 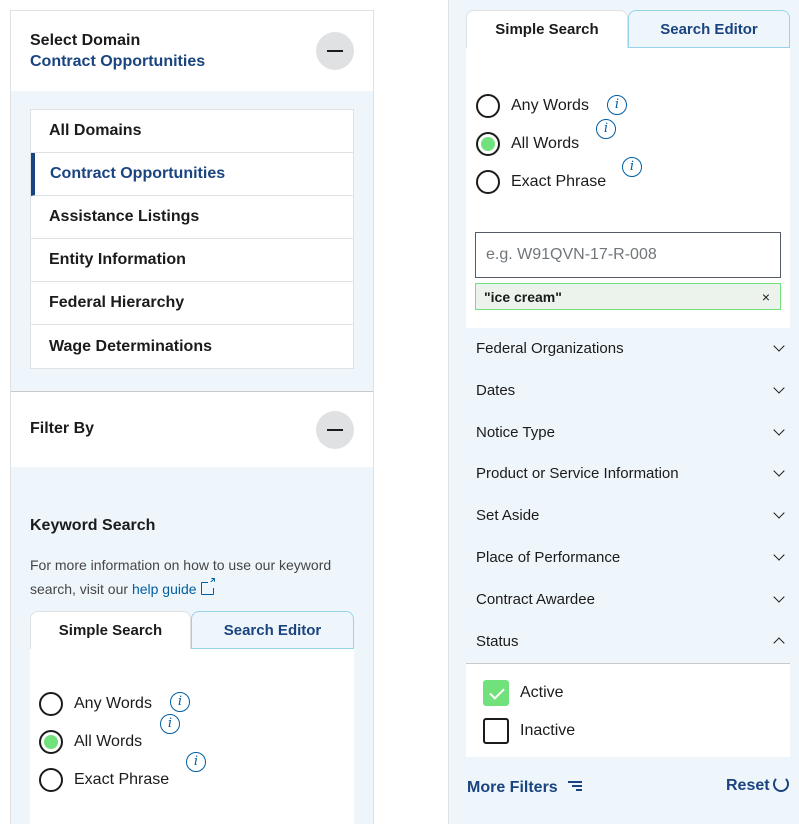 What do you see at coordinates (192, 736) in the screenshot?
I see `left-simple-search-panel: Any Words i All Words i Exact Phrase i` at bounding box center [192, 736].